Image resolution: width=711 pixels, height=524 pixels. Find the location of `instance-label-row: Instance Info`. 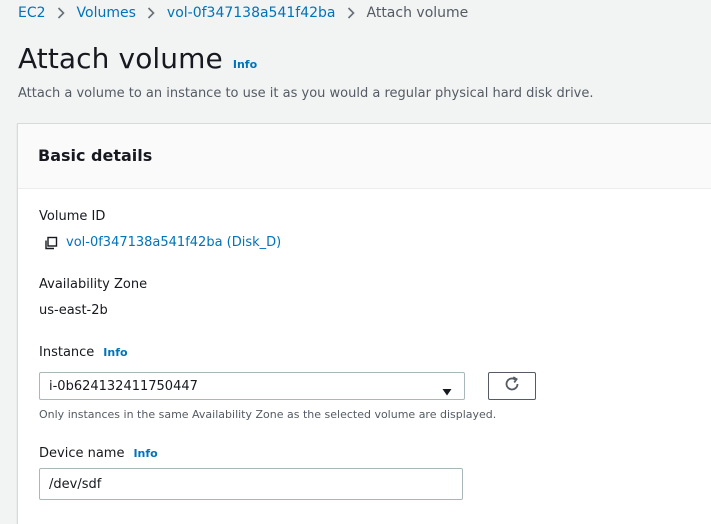

instance-label-row: Instance Info is located at coordinates (83, 353).